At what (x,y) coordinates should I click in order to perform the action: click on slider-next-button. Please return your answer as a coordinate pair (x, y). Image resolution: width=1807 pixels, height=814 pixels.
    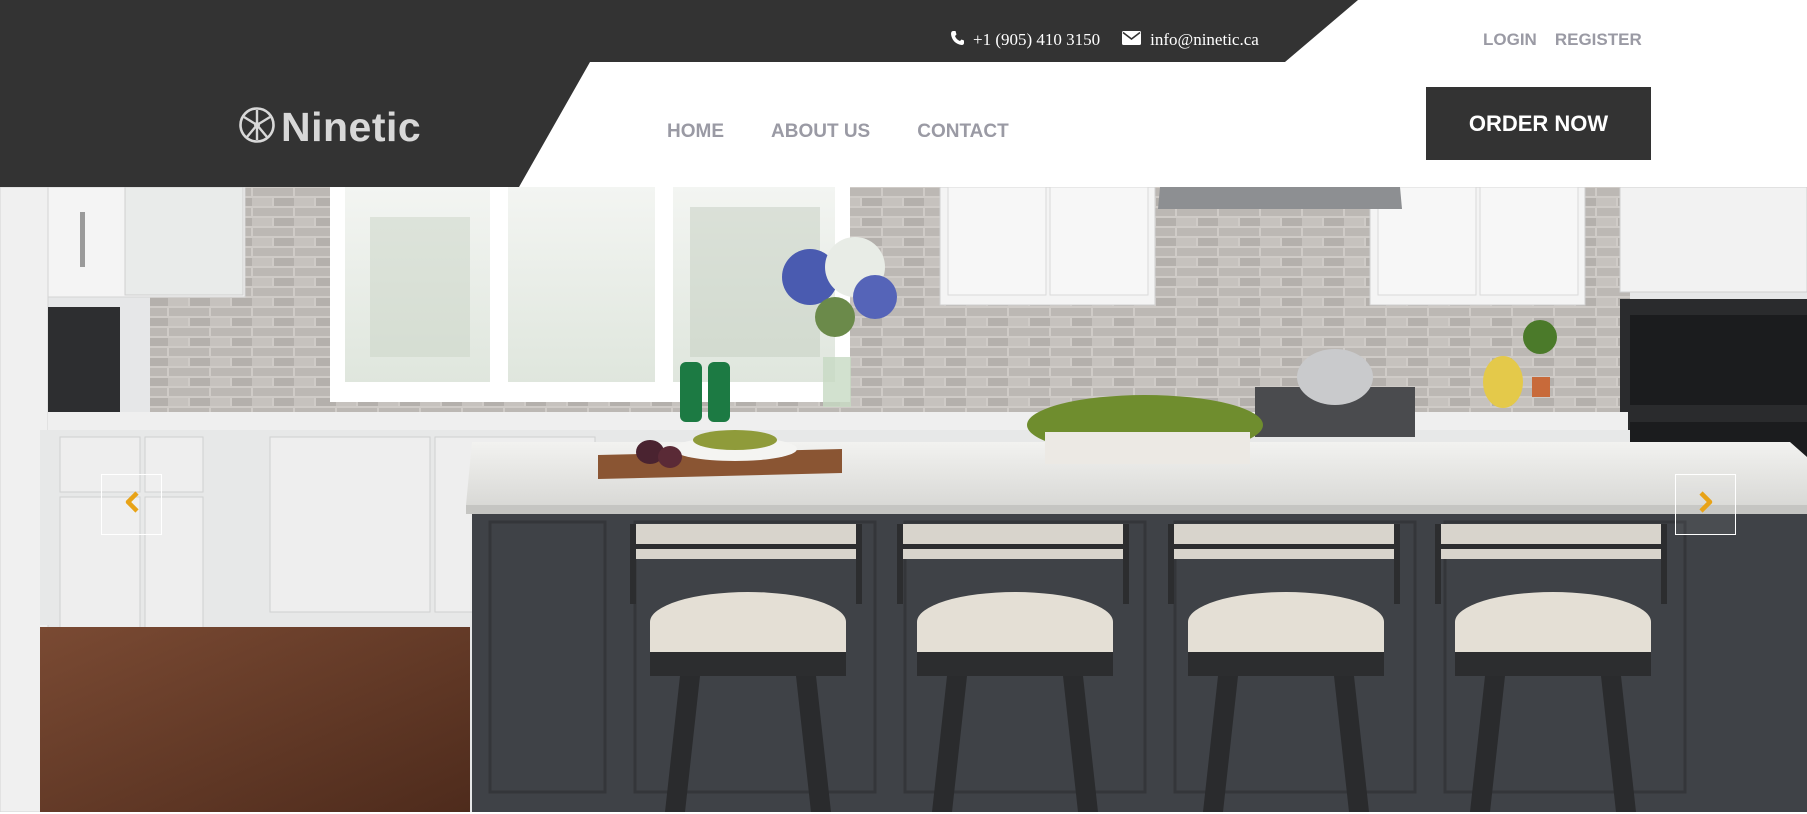
    Looking at the image, I should click on (1705, 504).